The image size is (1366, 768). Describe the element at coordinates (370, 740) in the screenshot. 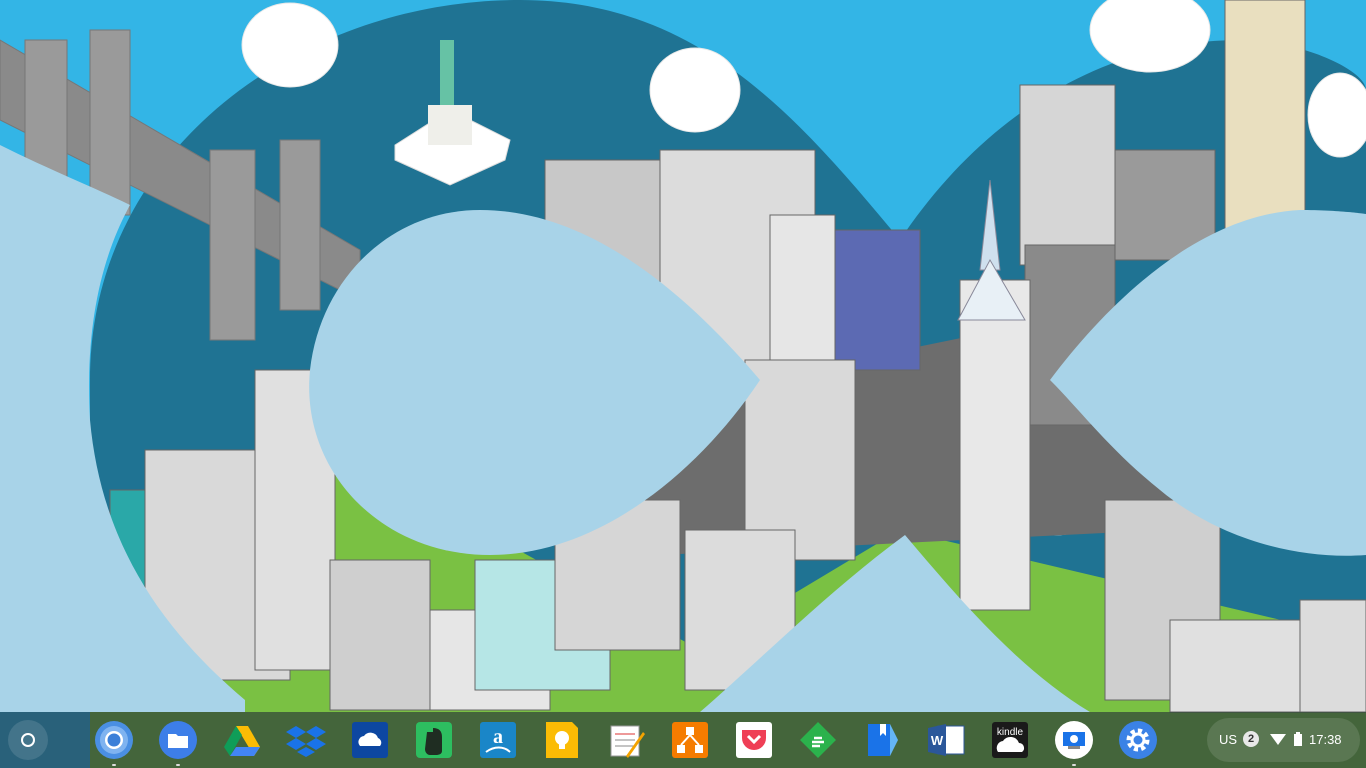

I see `onedrive-app-icon` at that location.